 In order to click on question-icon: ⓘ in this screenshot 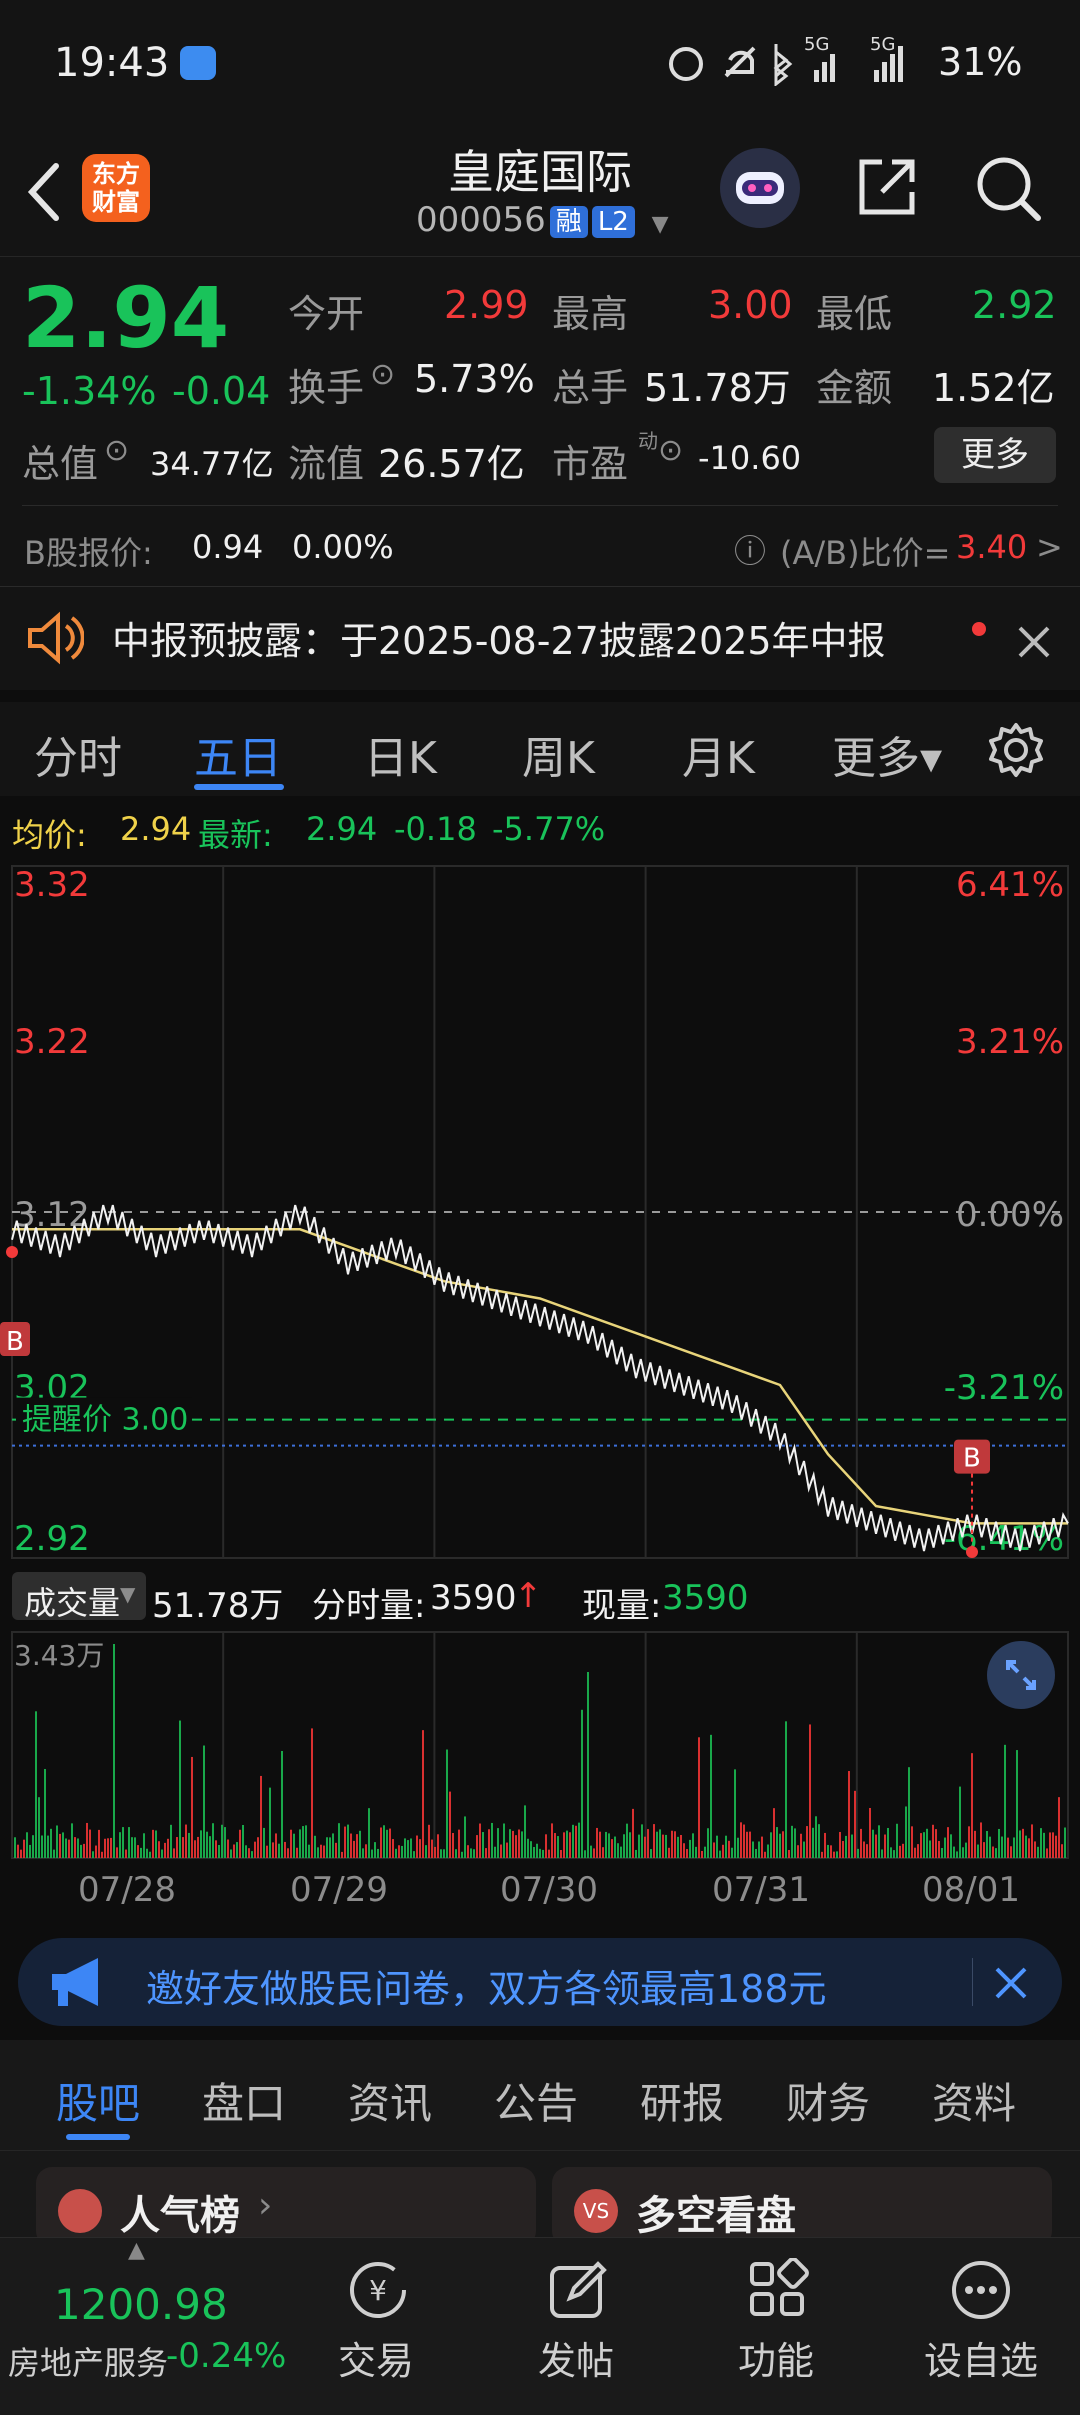, I will do `click(750, 549)`.